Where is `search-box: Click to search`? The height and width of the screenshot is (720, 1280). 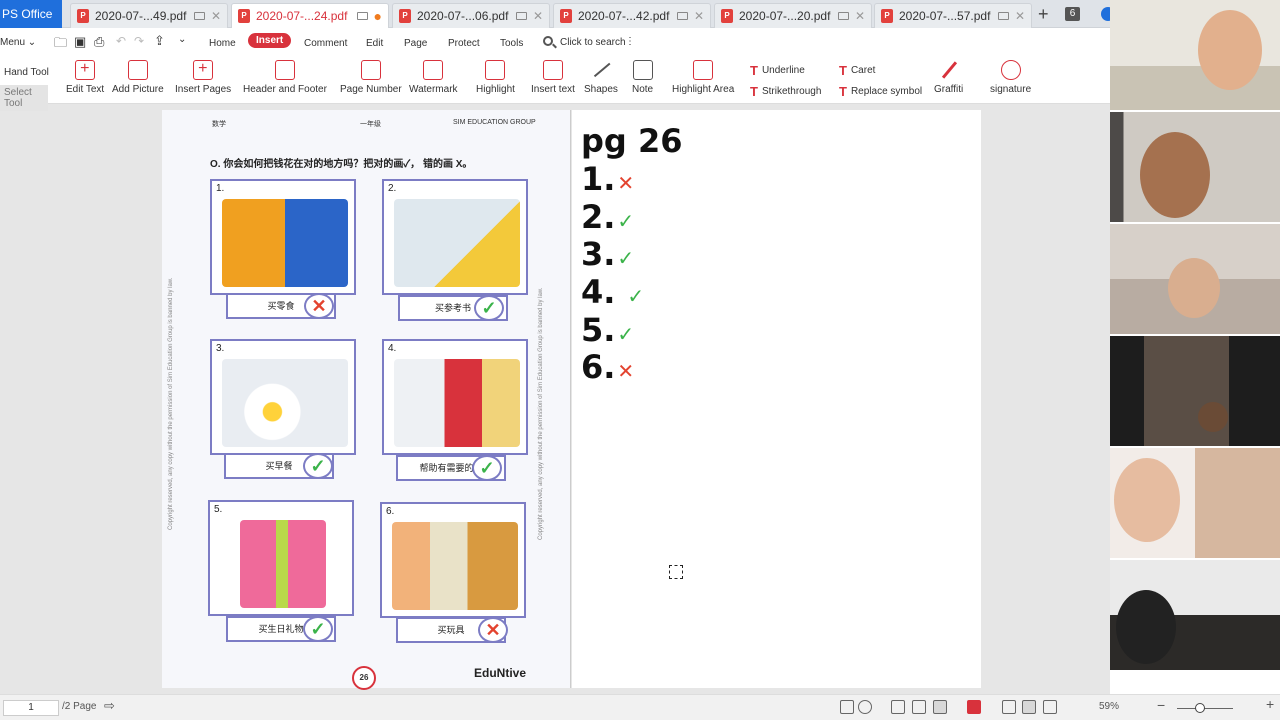
search-box: Click to search is located at coordinates (593, 42).